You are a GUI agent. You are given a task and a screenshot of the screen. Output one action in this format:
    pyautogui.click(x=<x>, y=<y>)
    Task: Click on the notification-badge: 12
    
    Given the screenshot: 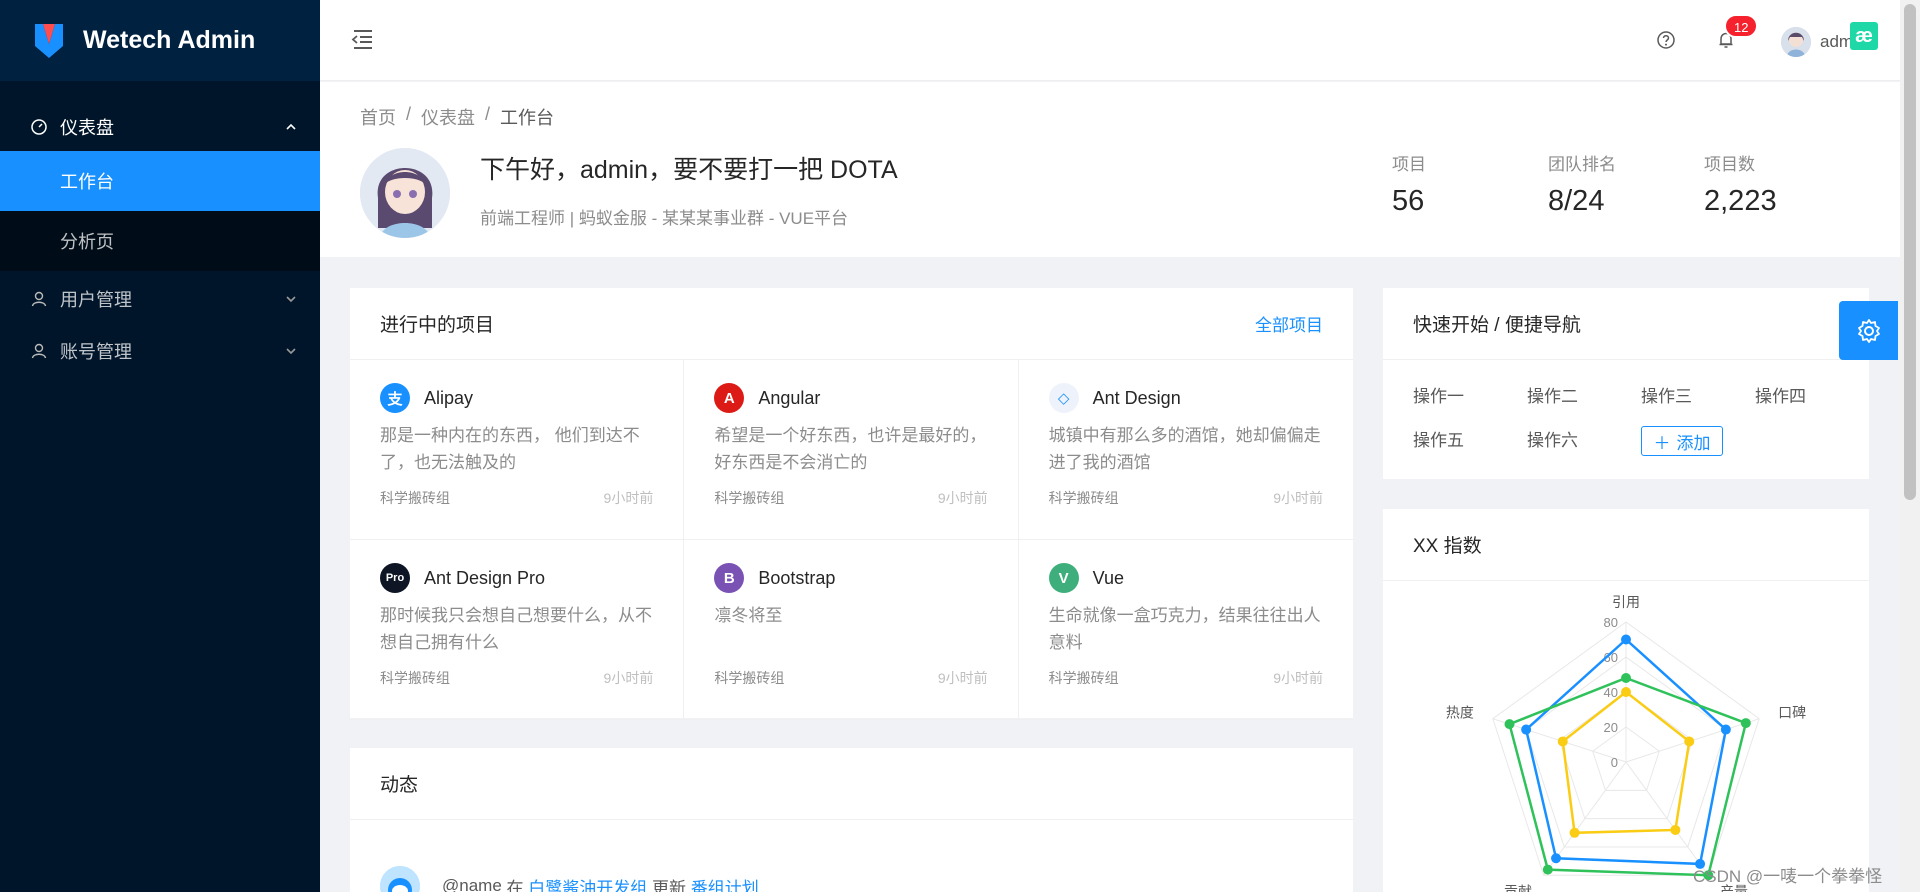 What is the action you would take?
    pyautogui.click(x=1741, y=26)
    